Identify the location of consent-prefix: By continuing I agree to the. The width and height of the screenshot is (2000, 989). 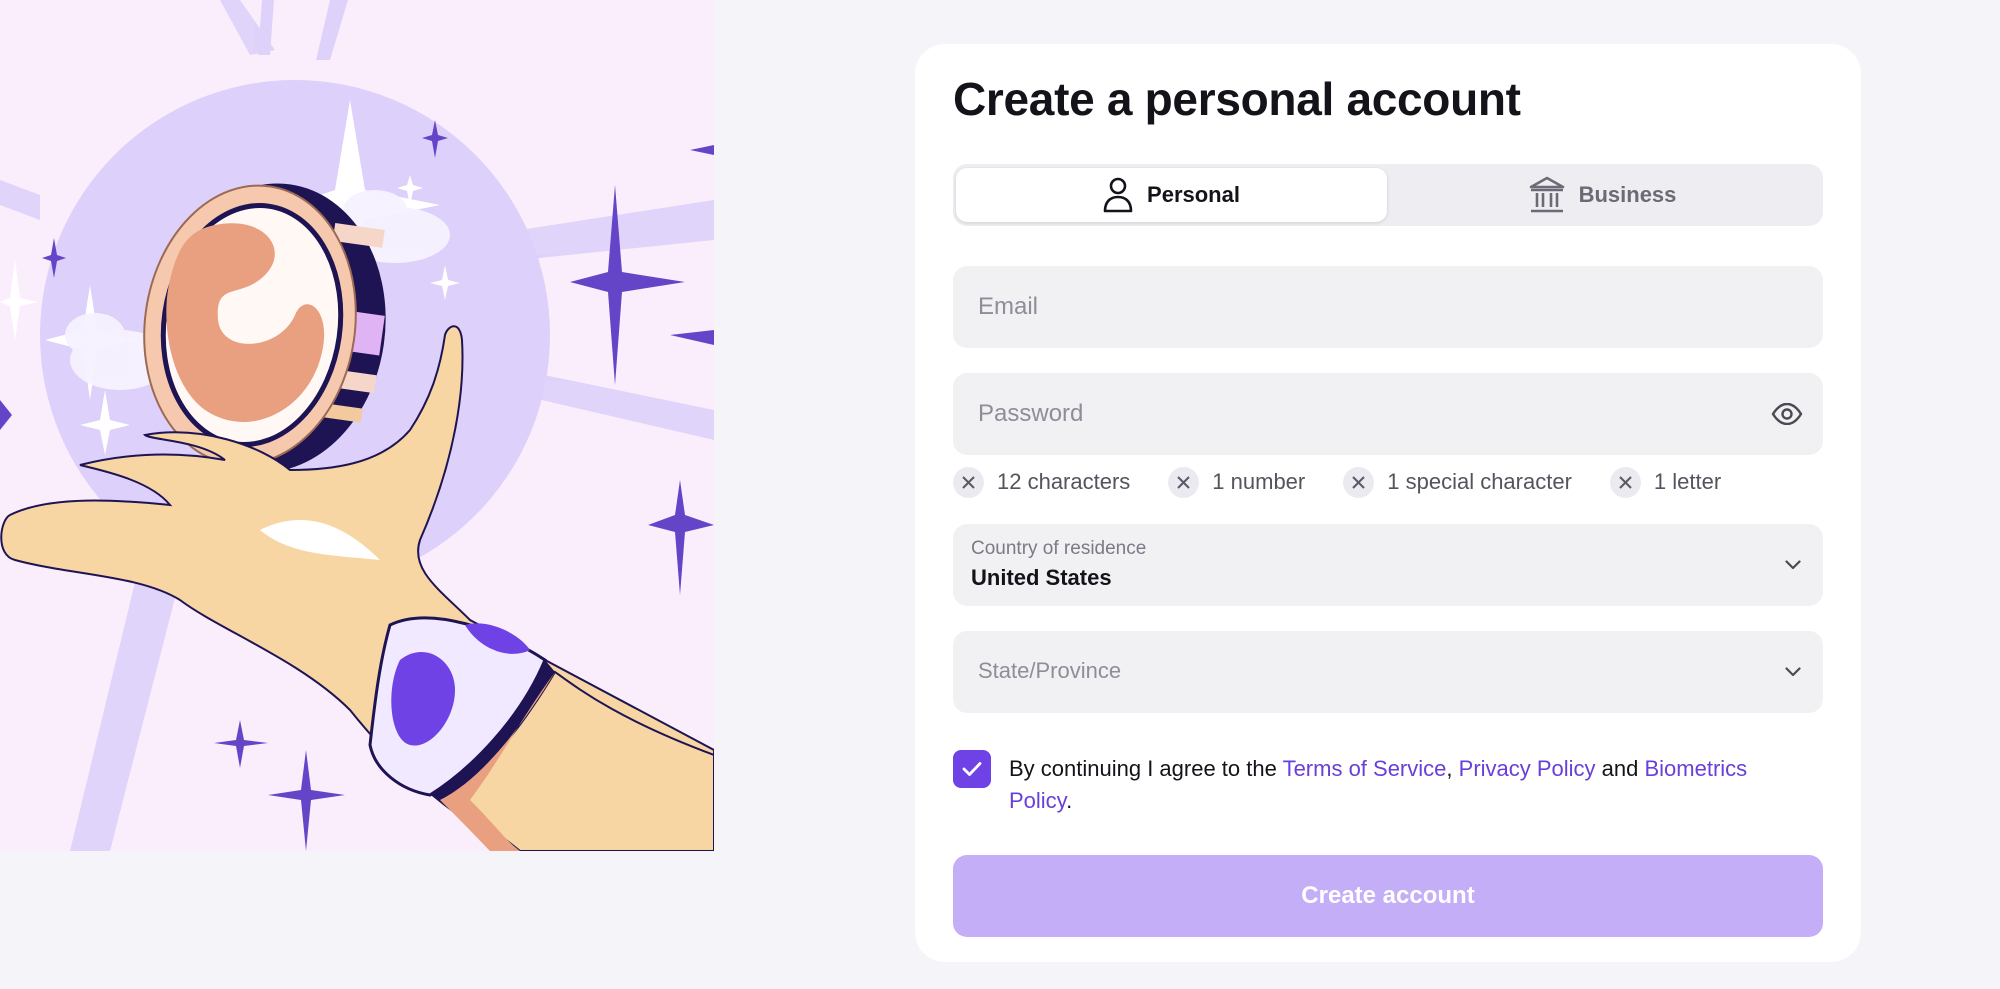
(1146, 768).